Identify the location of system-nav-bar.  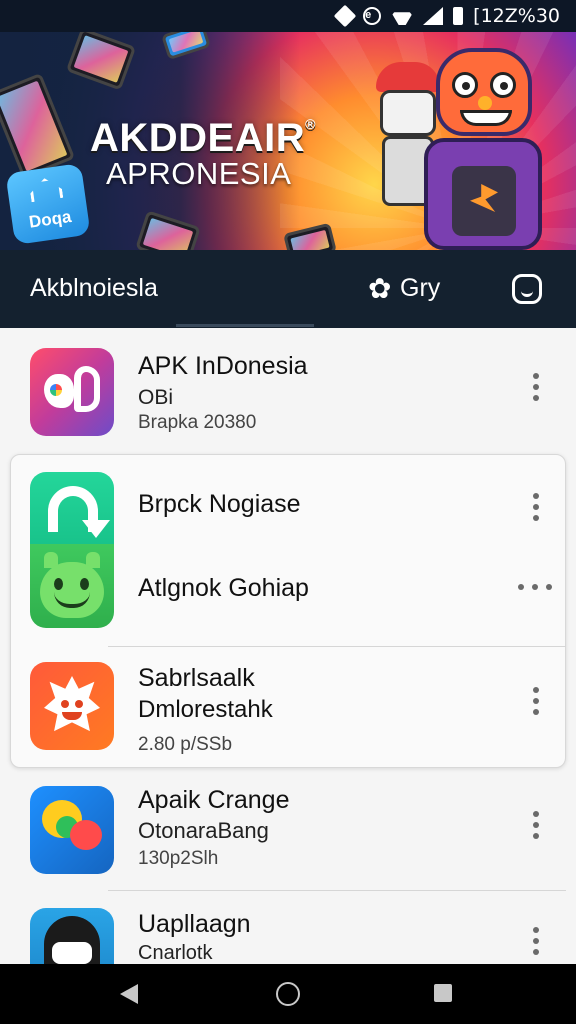
(288, 994).